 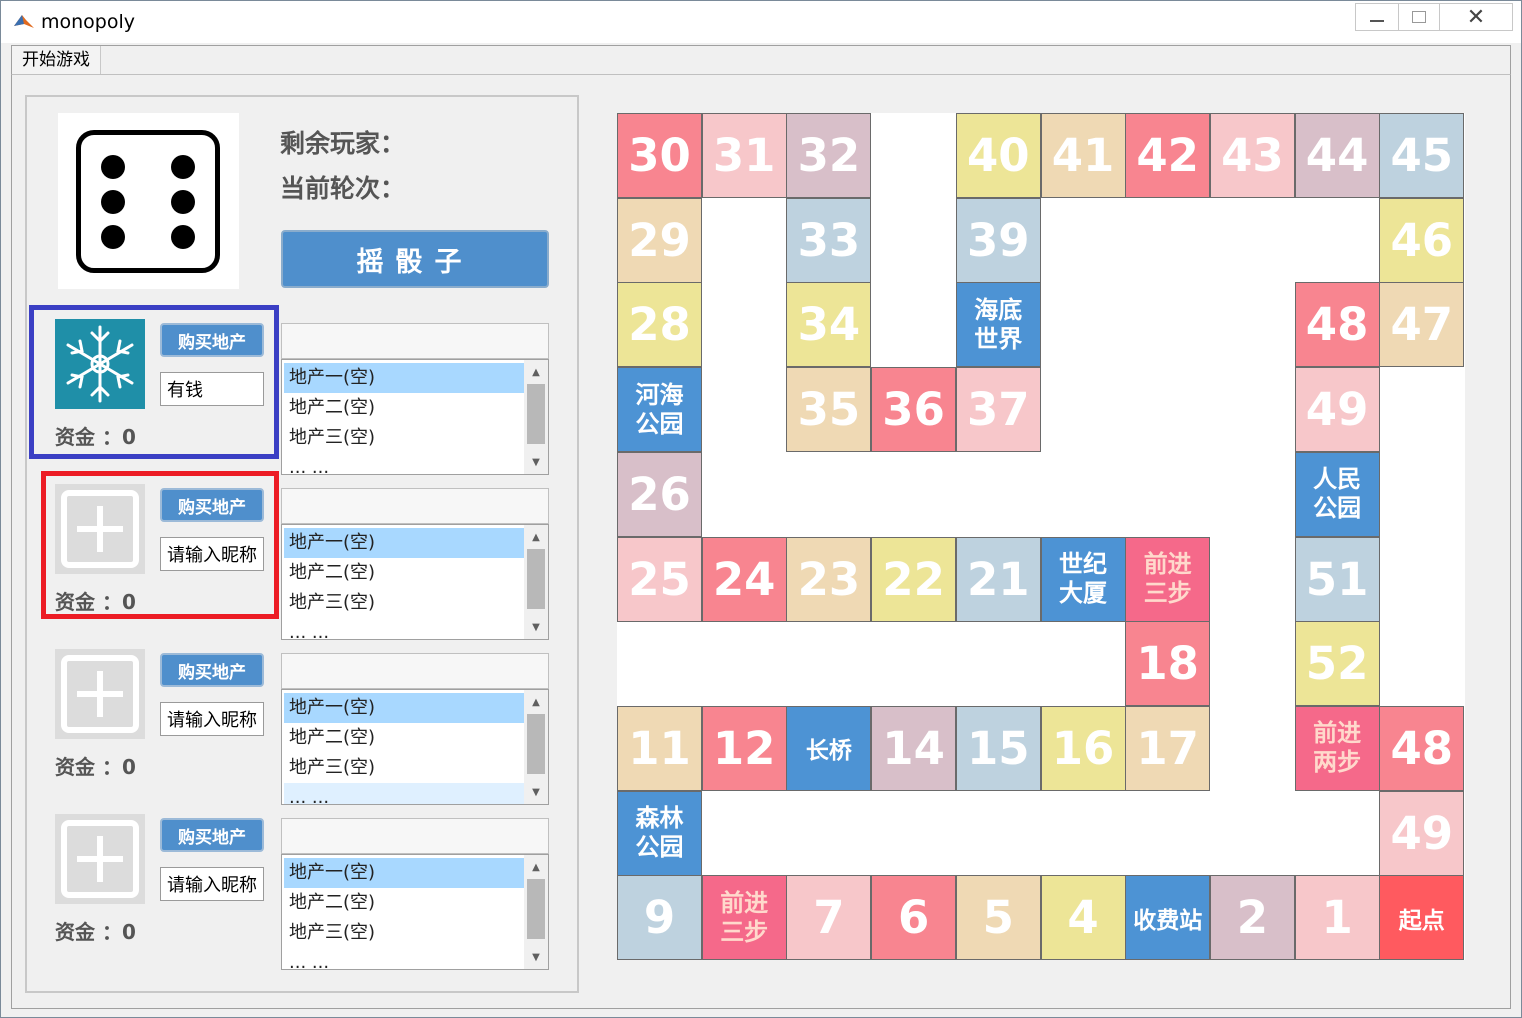 What do you see at coordinates (1252, 155) in the screenshot?
I see `board-cell: 43` at bounding box center [1252, 155].